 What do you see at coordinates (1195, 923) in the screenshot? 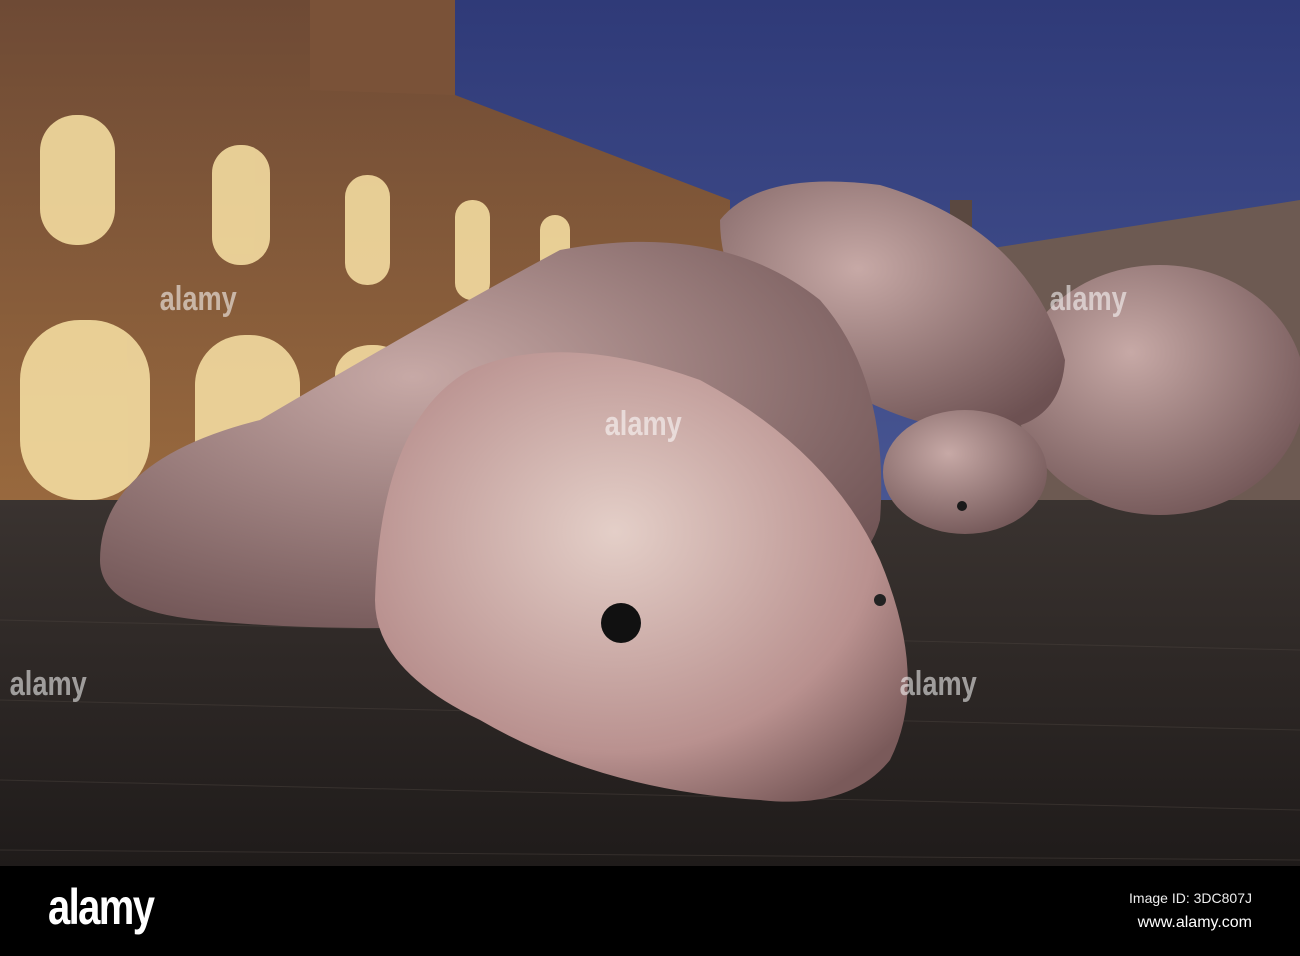
I see `website-link: www.alamy.com` at bounding box center [1195, 923].